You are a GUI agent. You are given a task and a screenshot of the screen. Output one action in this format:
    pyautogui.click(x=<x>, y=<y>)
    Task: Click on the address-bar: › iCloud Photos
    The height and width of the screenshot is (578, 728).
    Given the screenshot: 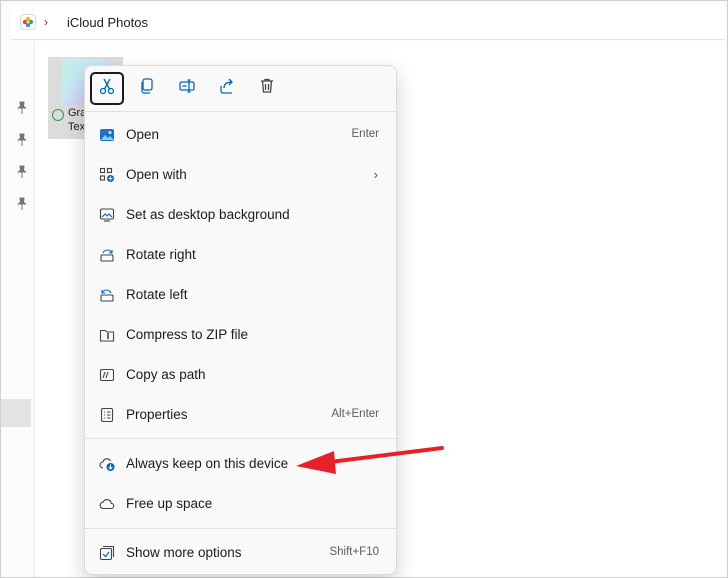 What is the action you would take?
    pyautogui.click(x=368, y=22)
    